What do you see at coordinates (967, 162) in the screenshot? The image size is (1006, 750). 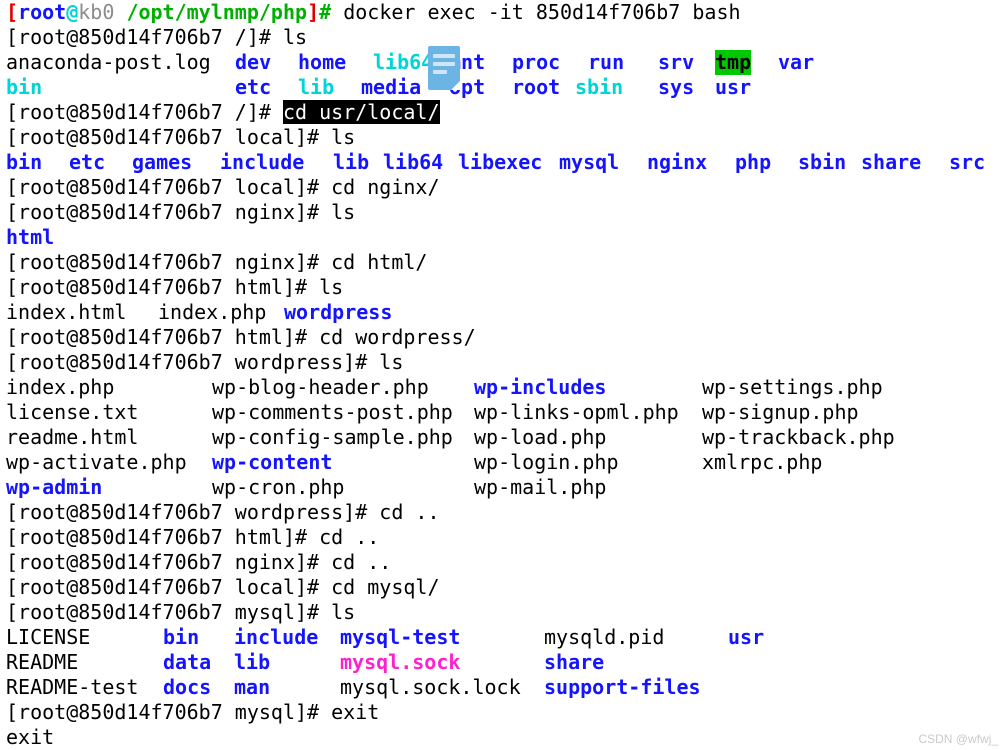 I see `ls-entry: src` at bounding box center [967, 162].